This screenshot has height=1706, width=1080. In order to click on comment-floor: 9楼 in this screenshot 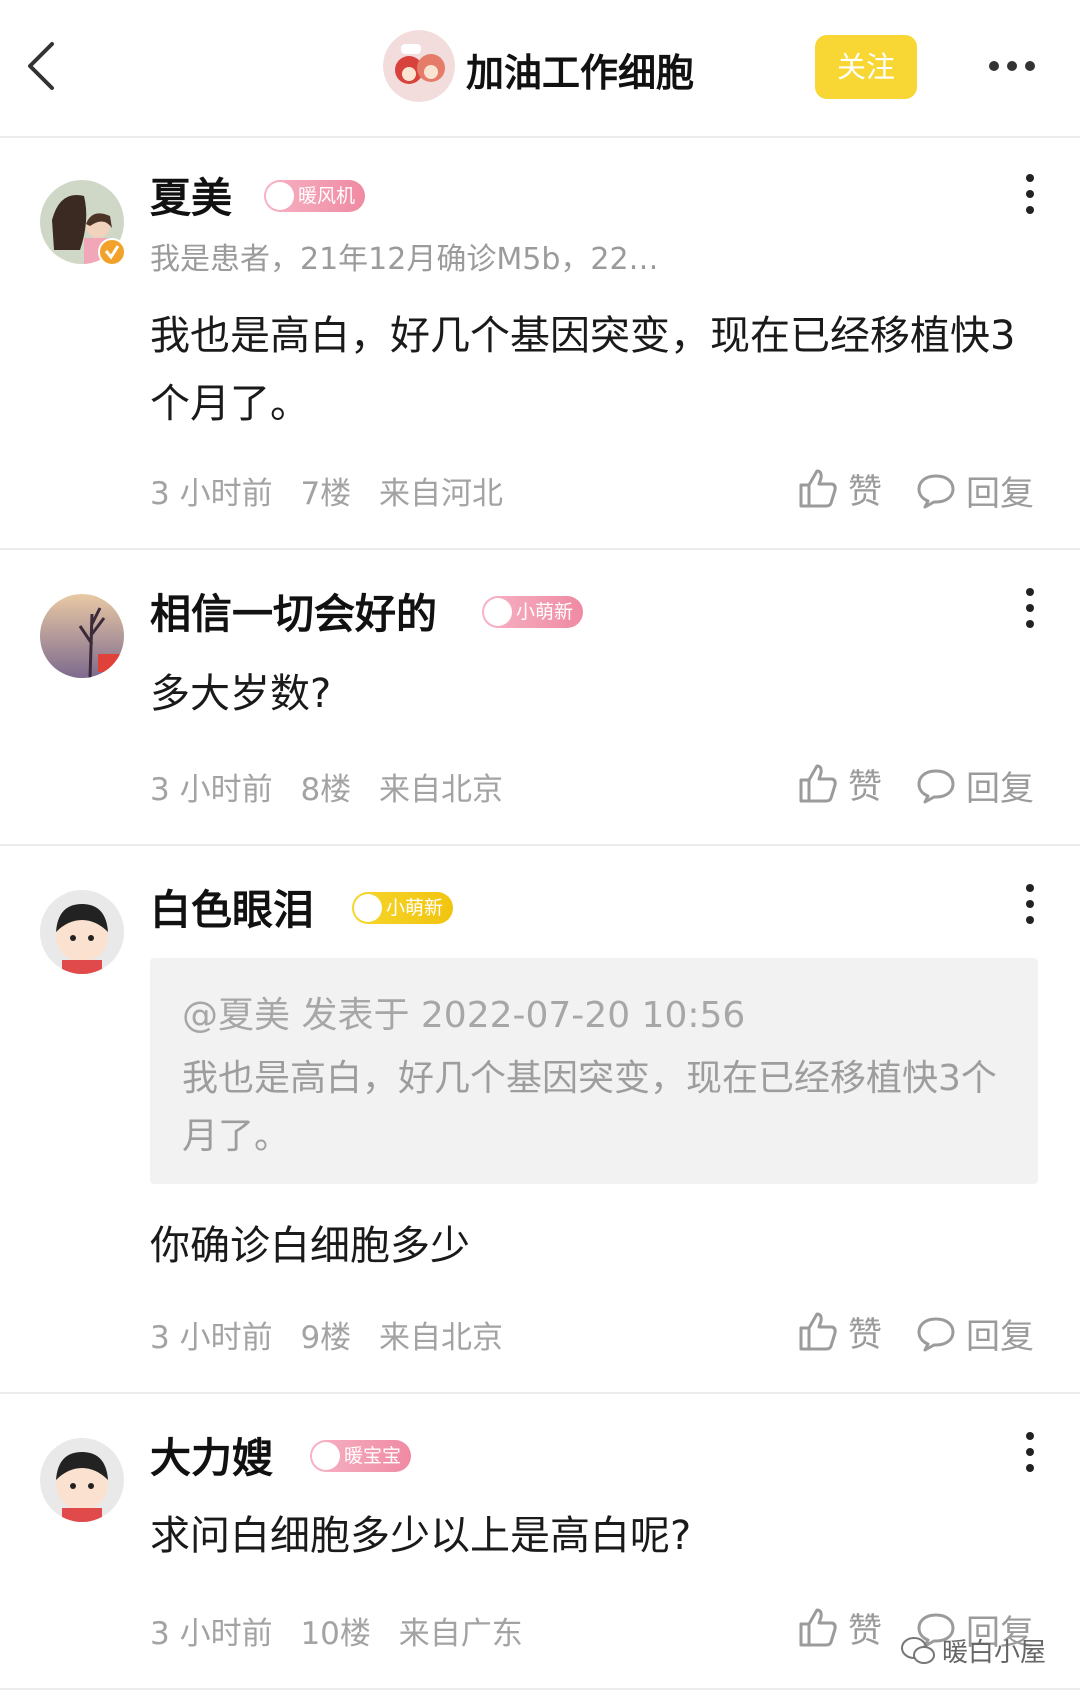, I will do `click(326, 1338)`.